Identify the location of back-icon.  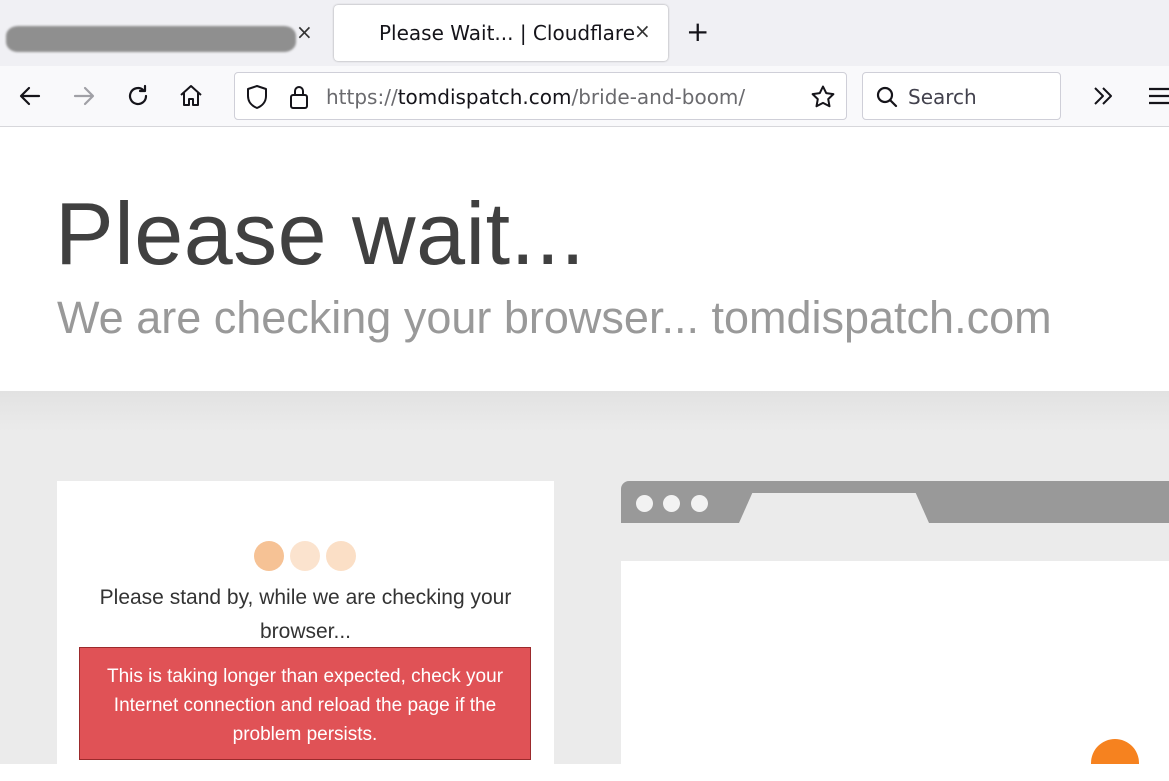
(30, 96).